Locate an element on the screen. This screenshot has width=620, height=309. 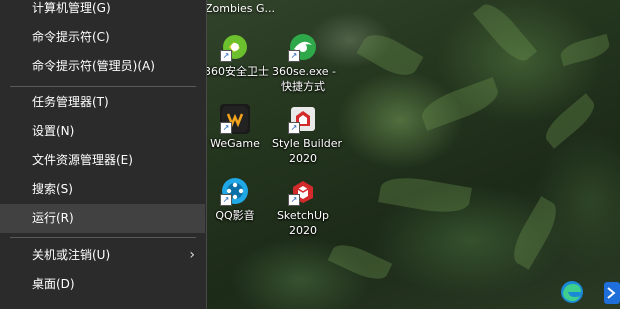
desktop-icon-wegame: ↗ WeGame is located at coordinates (235, 127).